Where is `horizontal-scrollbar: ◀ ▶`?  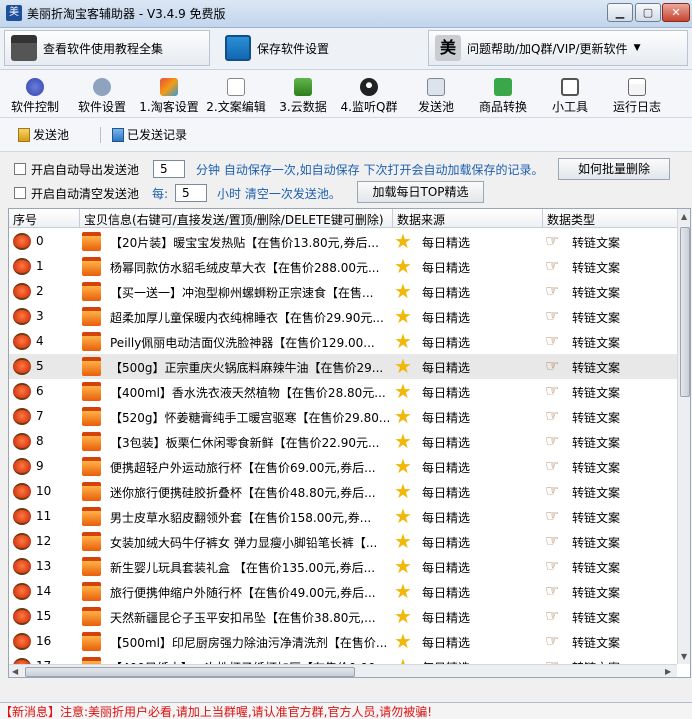
horizontal-scrollbar: ◀ ▶ is located at coordinates (343, 670).